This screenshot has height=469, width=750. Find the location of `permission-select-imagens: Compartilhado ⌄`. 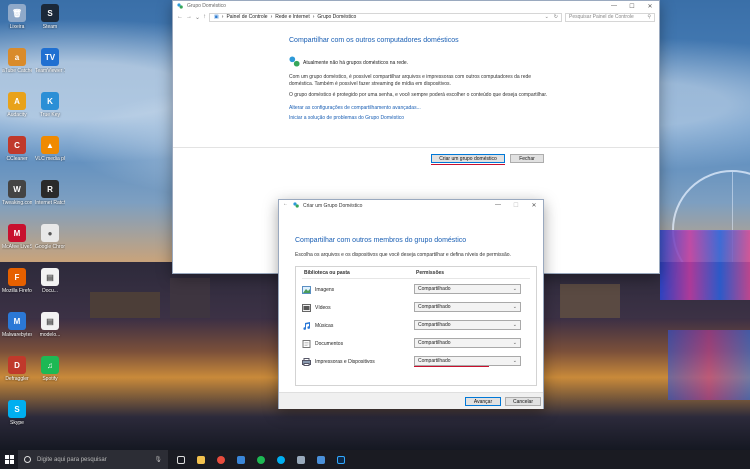

permission-select-imagens: Compartilhado ⌄ is located at coordinates (467, 289).